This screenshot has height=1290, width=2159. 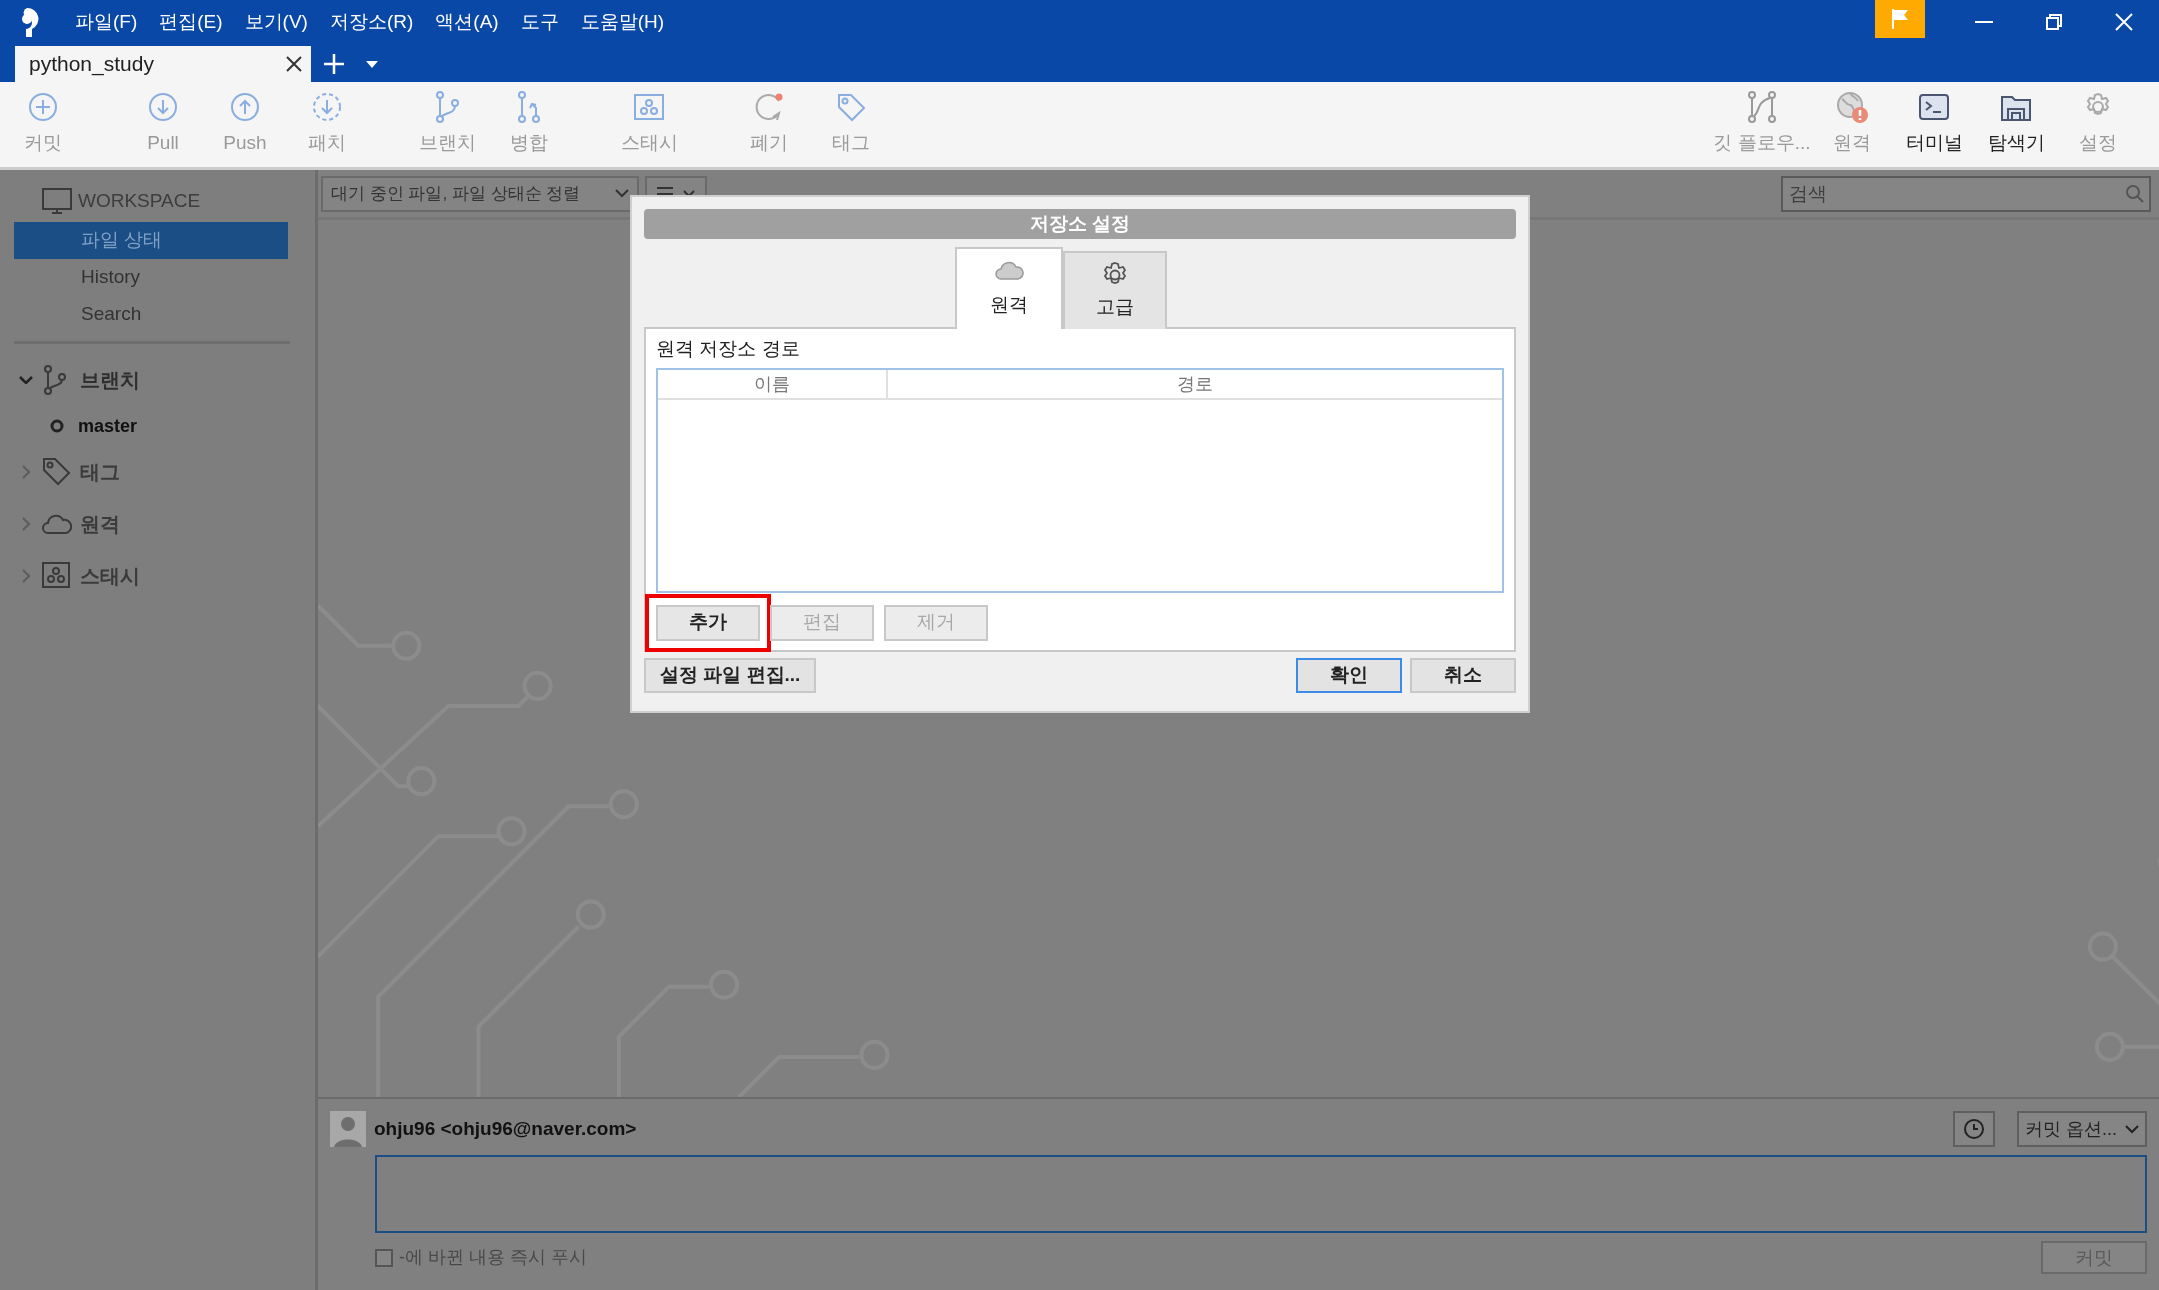 I want to click on sidebar-section: 브랜치, so click(x=110, y=380).